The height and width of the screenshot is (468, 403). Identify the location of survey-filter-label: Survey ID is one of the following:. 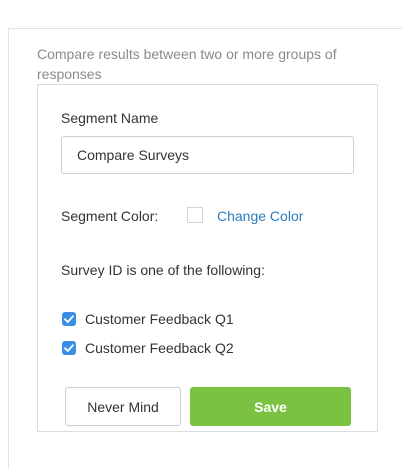
(163, 270).